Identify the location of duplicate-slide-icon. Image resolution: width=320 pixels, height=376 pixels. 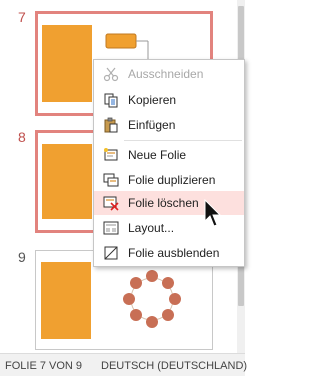
(111, 180).